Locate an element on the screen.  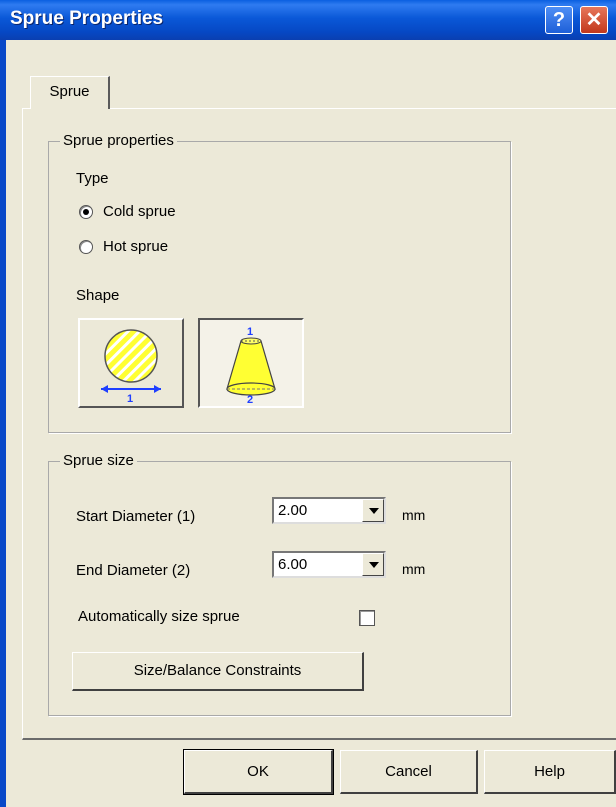
radio-selected-dot is located at coordinates (86, 212).